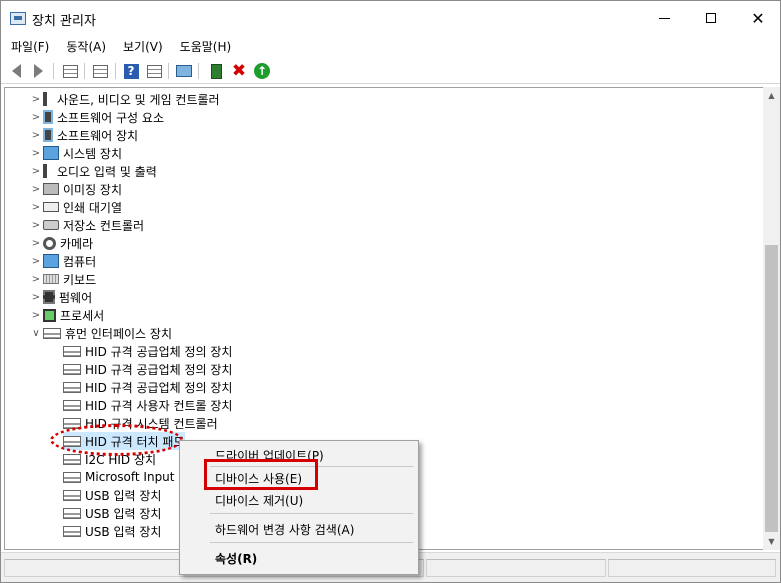  Describe the element at coordinates (236, 558) in the screenshot. I see `menu-properties: 속성(R)` at that location.